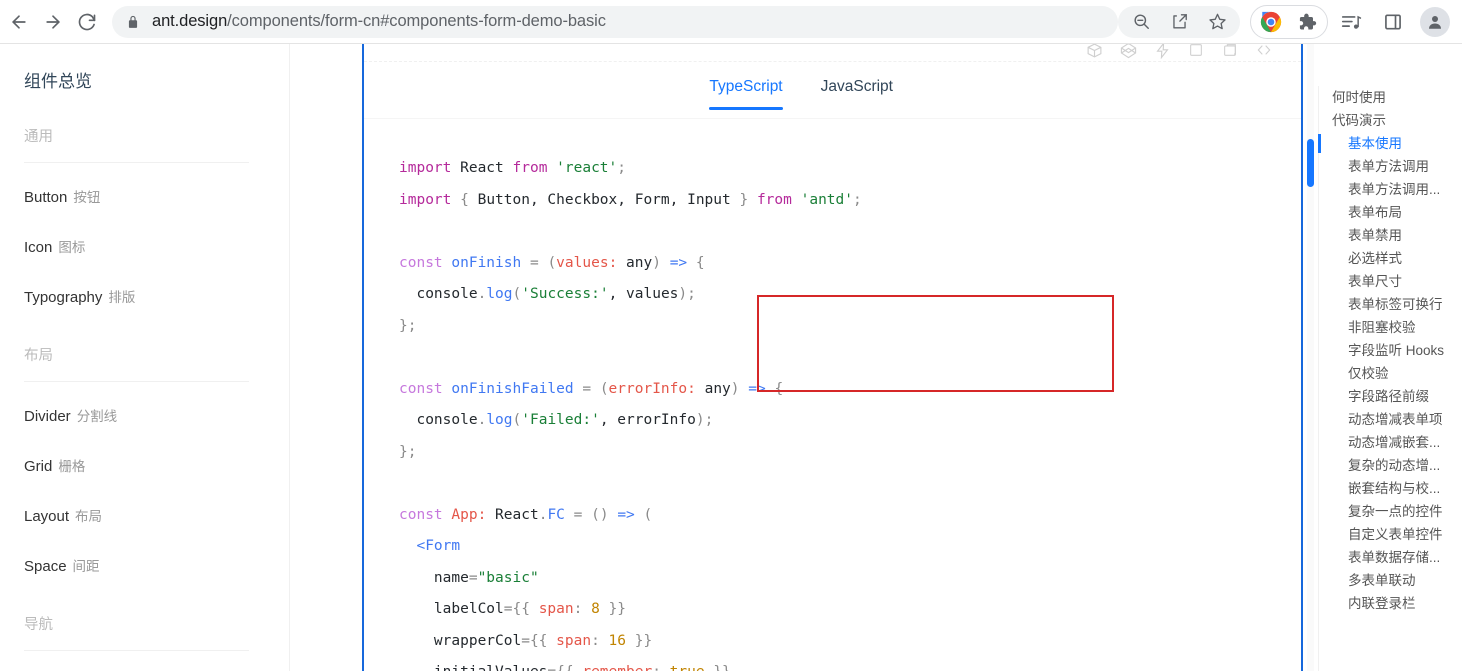  I want to click on sidebar-item-typography: Typography 排版, so click(156, 298).